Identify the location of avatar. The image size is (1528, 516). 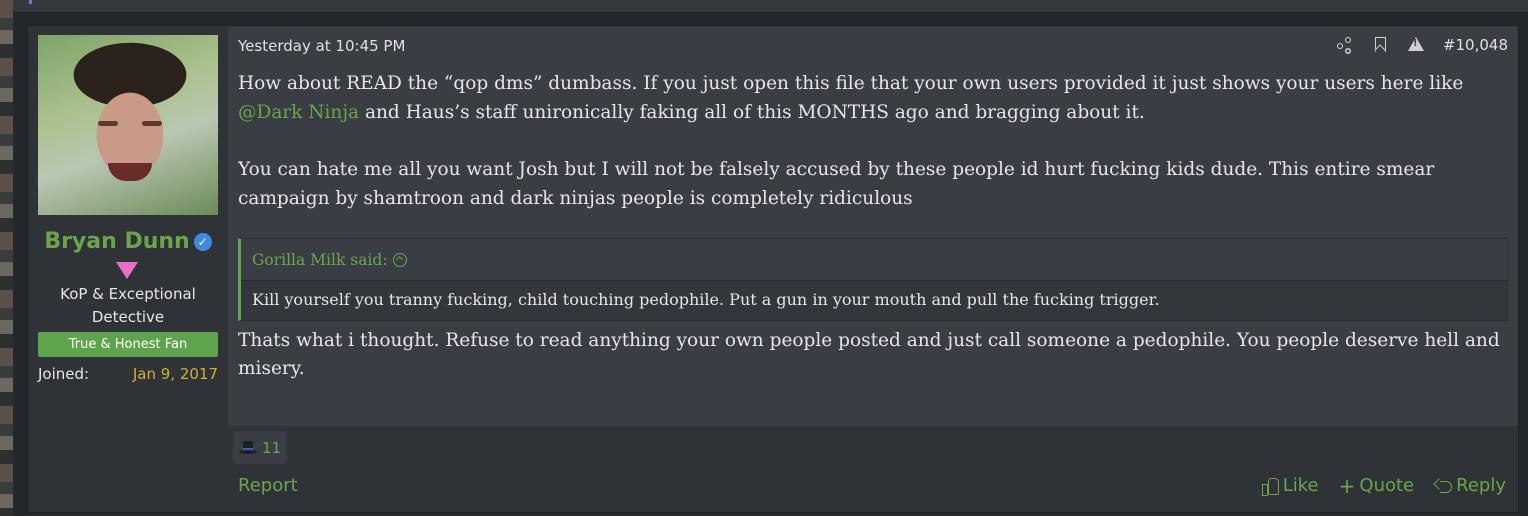
(128, 125).